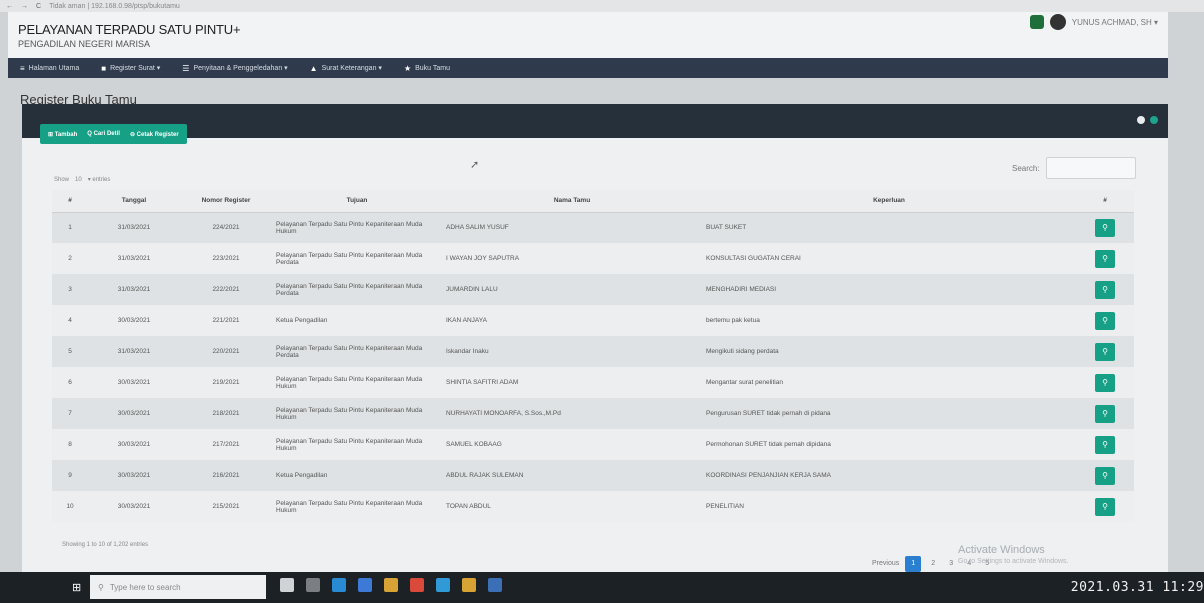 The image size is (1204, 603). Describe the element at coordinates (443, 585) in the screenshot. I see `mail-icon` at that location.